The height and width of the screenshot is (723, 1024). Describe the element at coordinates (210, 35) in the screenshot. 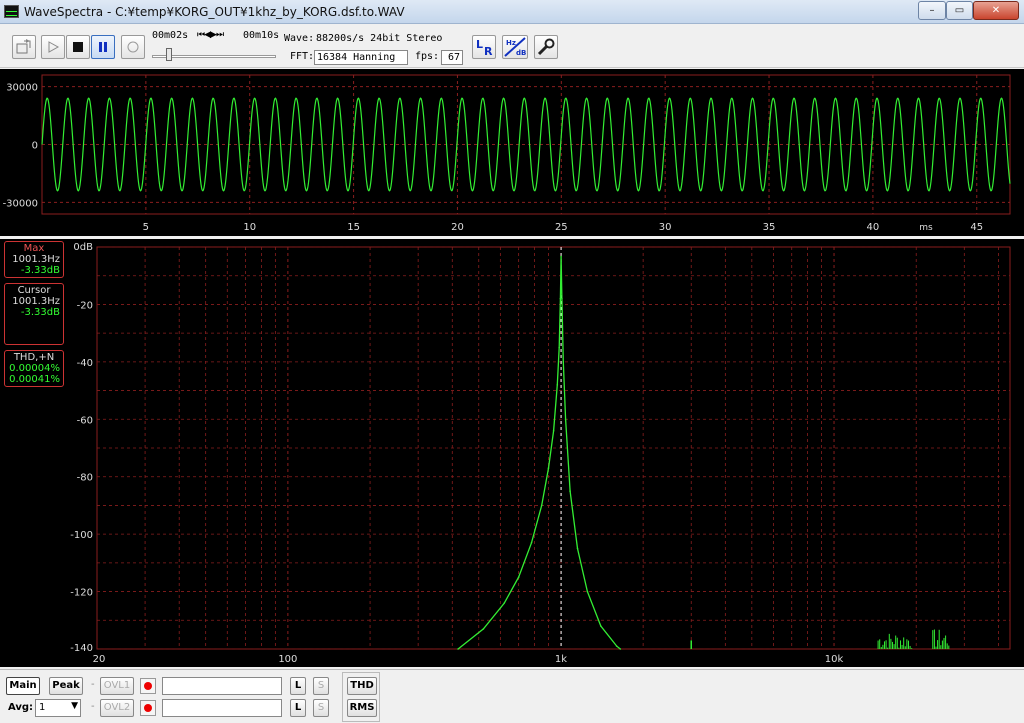

I see `transport-controls: ⏮◀▶⏭` at that location.